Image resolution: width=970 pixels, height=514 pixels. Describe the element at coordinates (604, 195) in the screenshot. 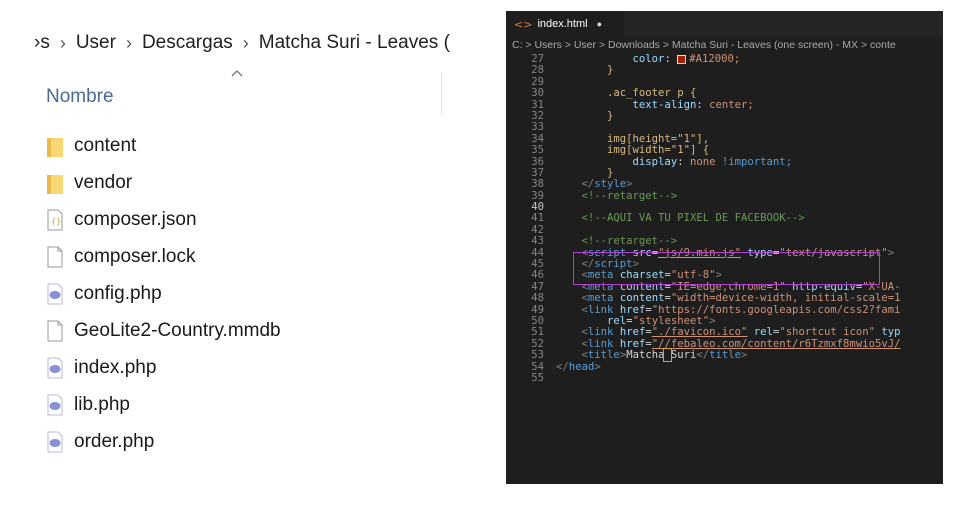

I see `code-line: 39 <!--retarget-->` at that location.